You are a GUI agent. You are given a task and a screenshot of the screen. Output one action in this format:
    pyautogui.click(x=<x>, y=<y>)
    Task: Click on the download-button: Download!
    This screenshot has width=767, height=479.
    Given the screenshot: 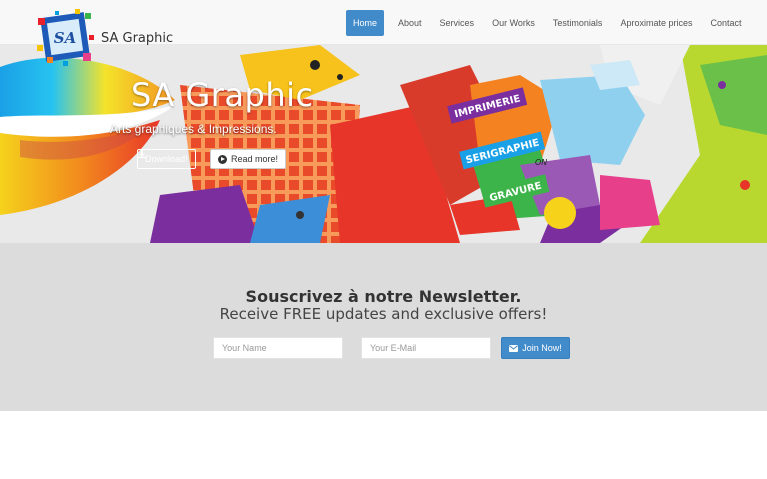 What is the action you would take?
    pyautogui.click(x=166, y=159)
    